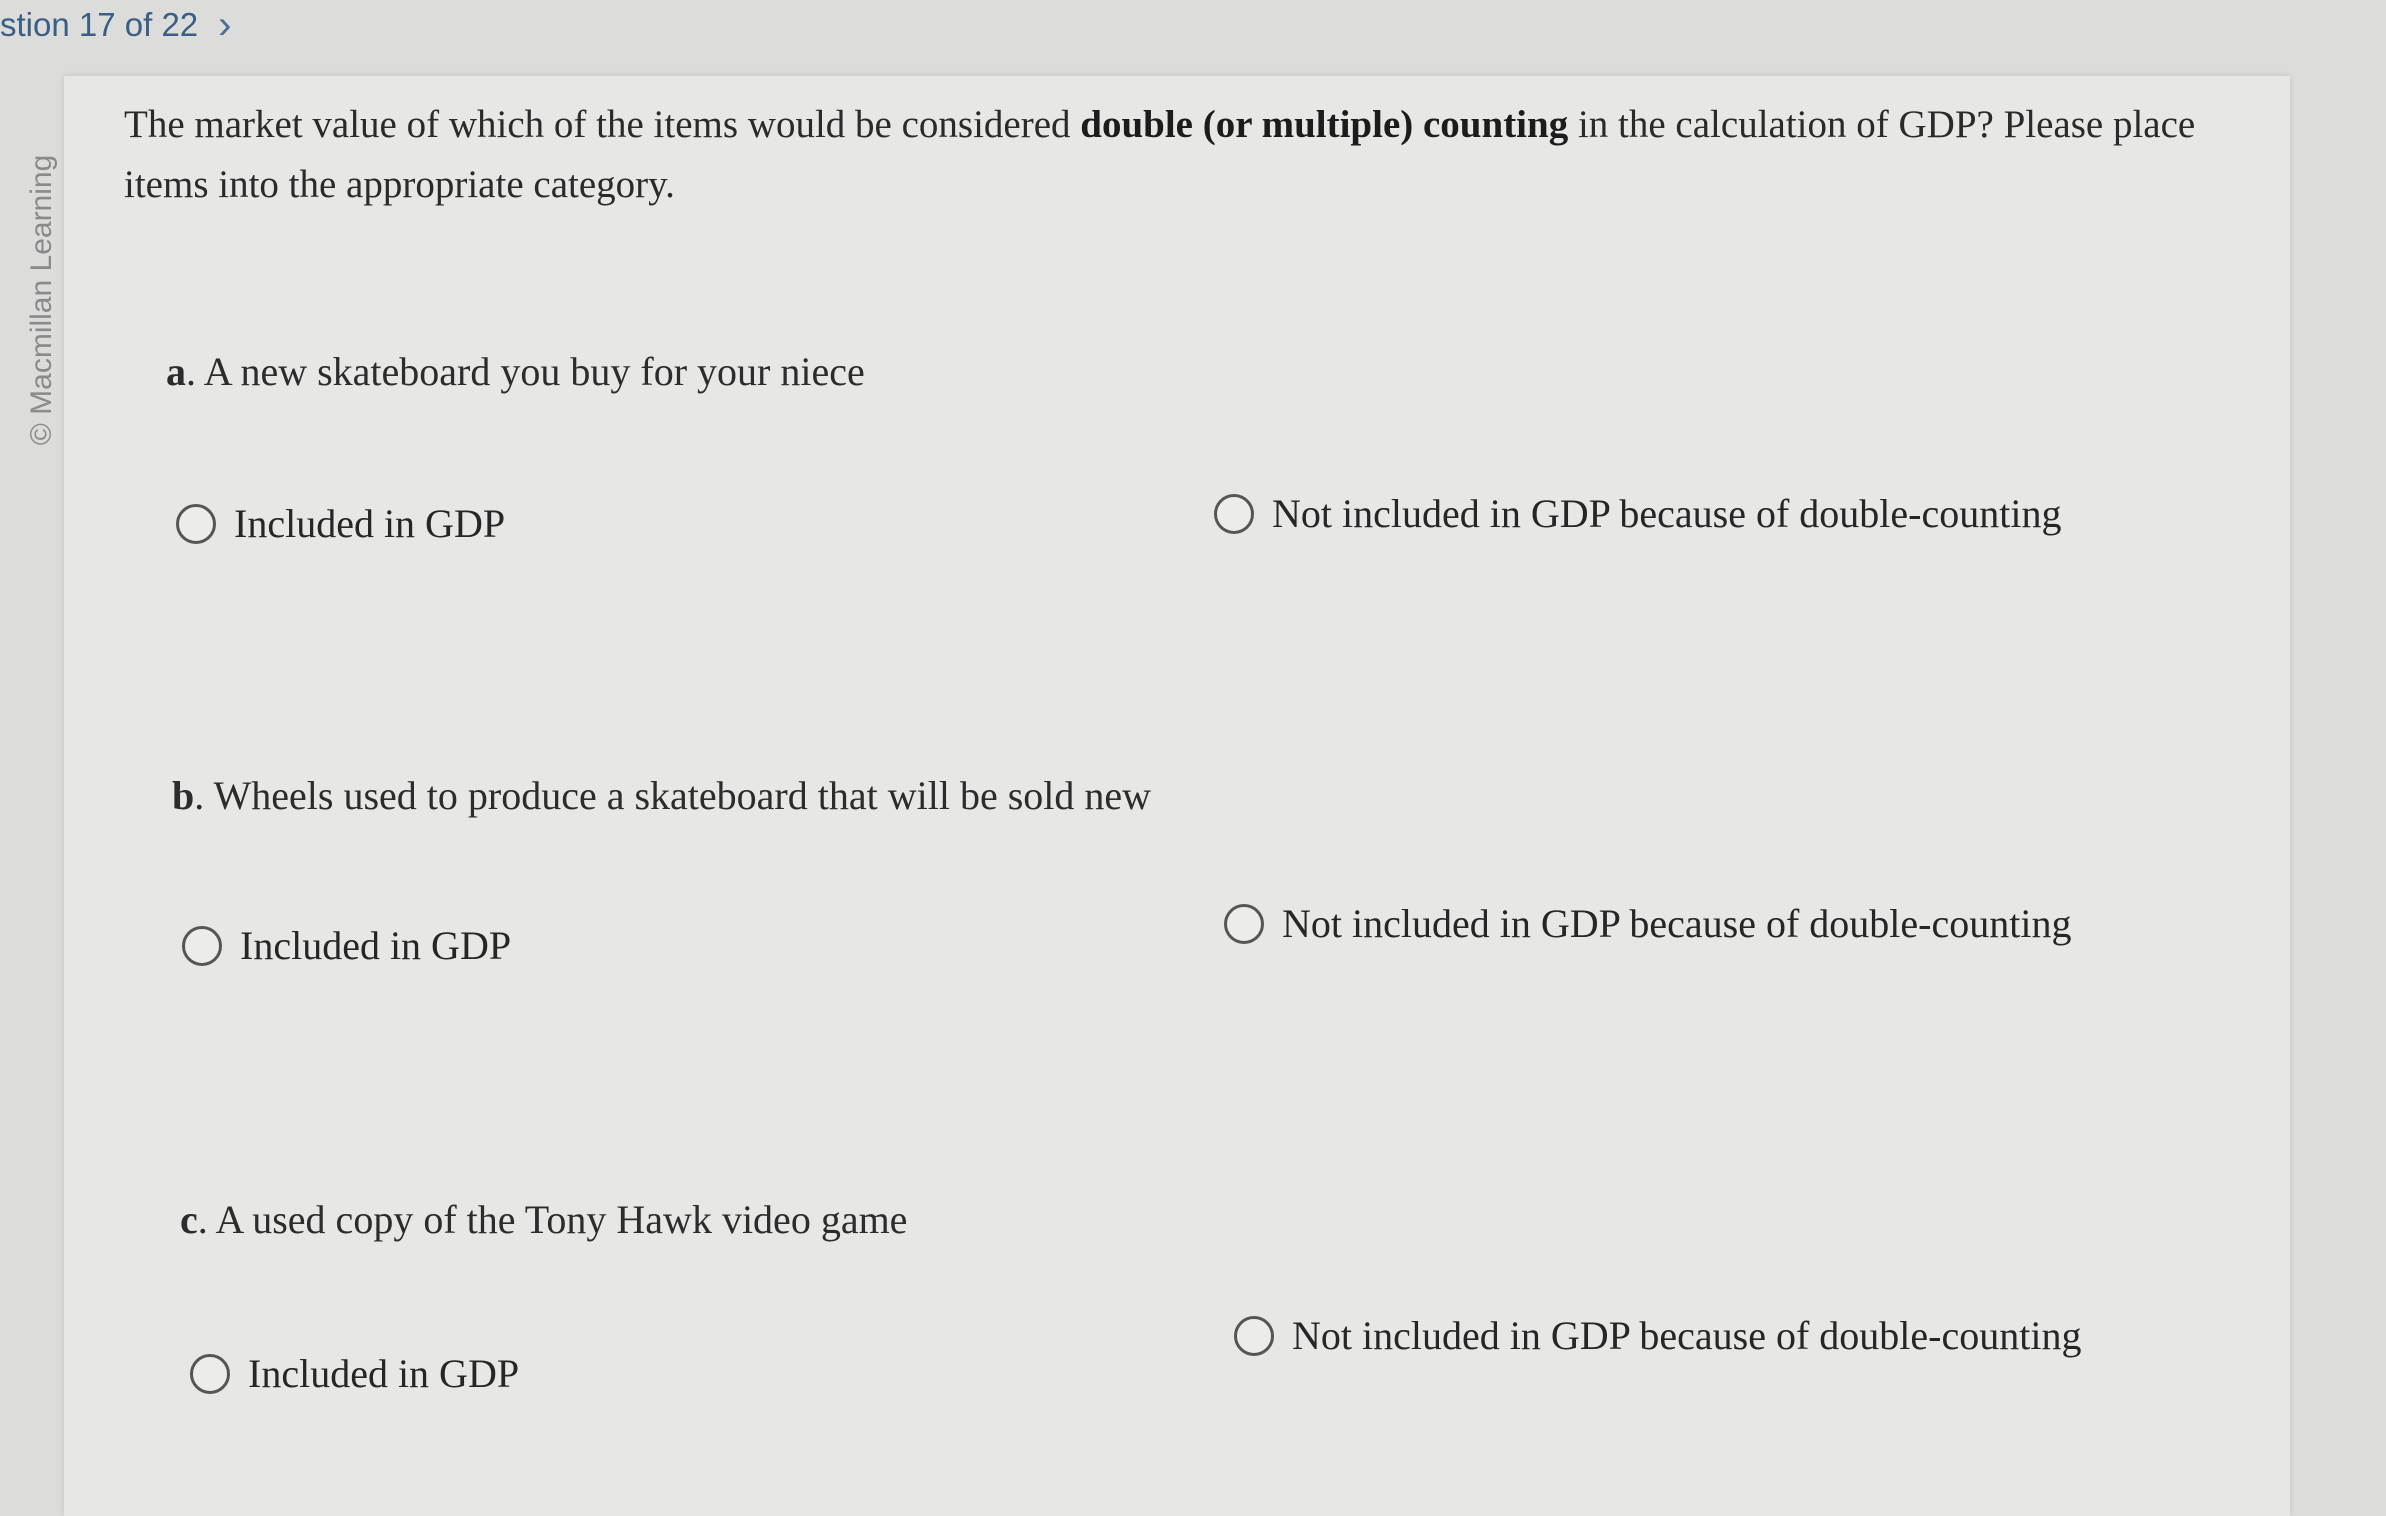  Describe the element at coordinates (183, 795) in the screenshot. I see `item-letter: b` at that location.